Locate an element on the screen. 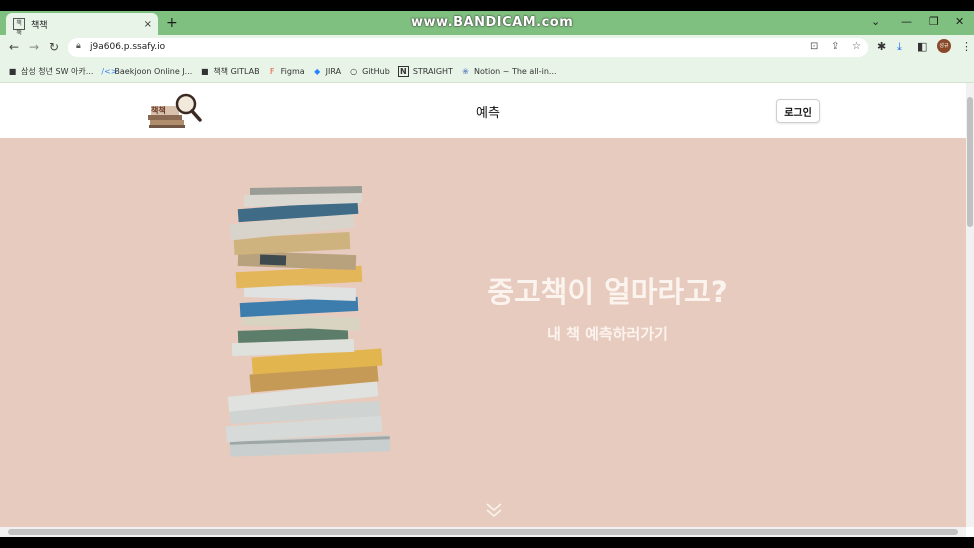  figma-icon: F is located at coordinates (272, 71).